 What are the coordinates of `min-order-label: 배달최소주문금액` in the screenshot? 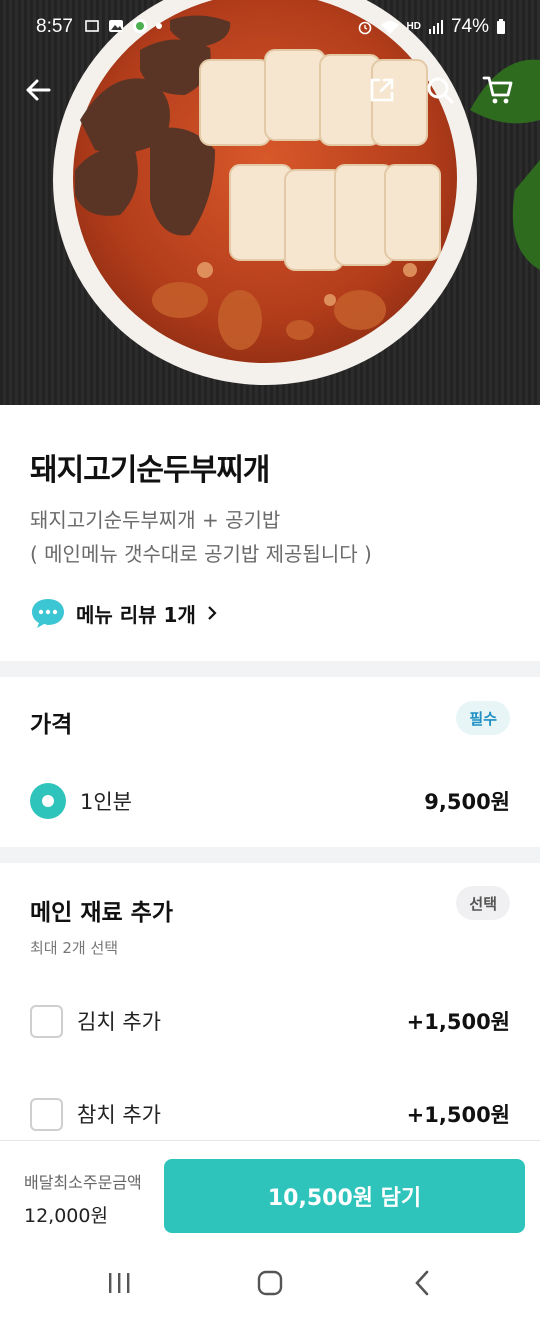 It's located at (83, 1182).